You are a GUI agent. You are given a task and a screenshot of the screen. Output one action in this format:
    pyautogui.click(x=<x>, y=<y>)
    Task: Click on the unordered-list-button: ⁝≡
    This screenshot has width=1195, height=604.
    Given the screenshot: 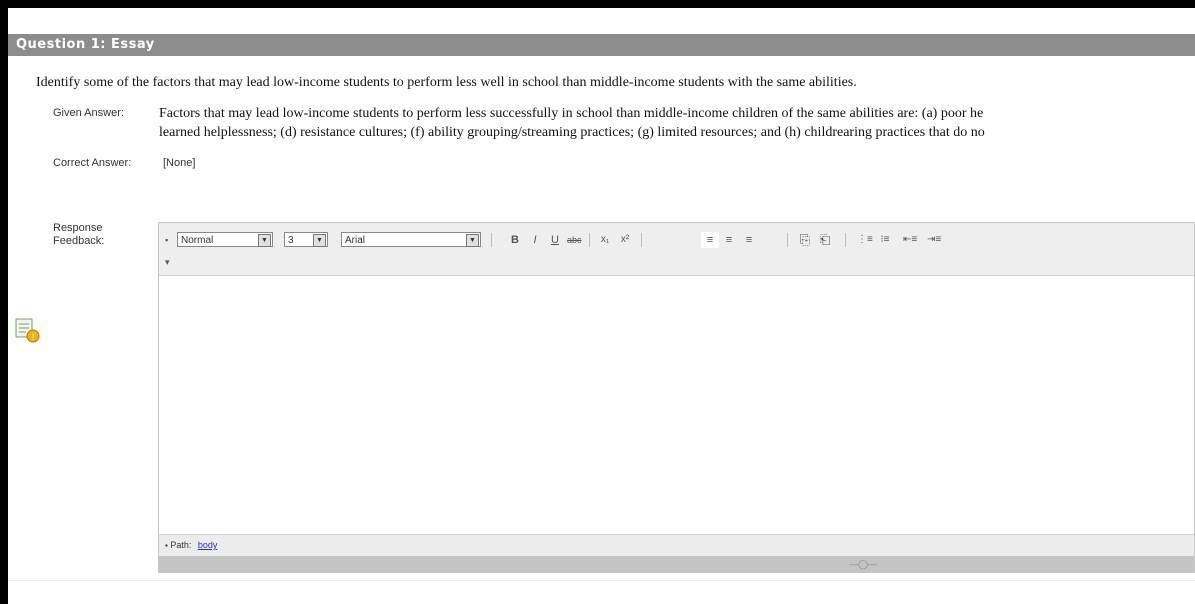 What is the action you would take?
    pyautogui.click(x=885, y=240)
    